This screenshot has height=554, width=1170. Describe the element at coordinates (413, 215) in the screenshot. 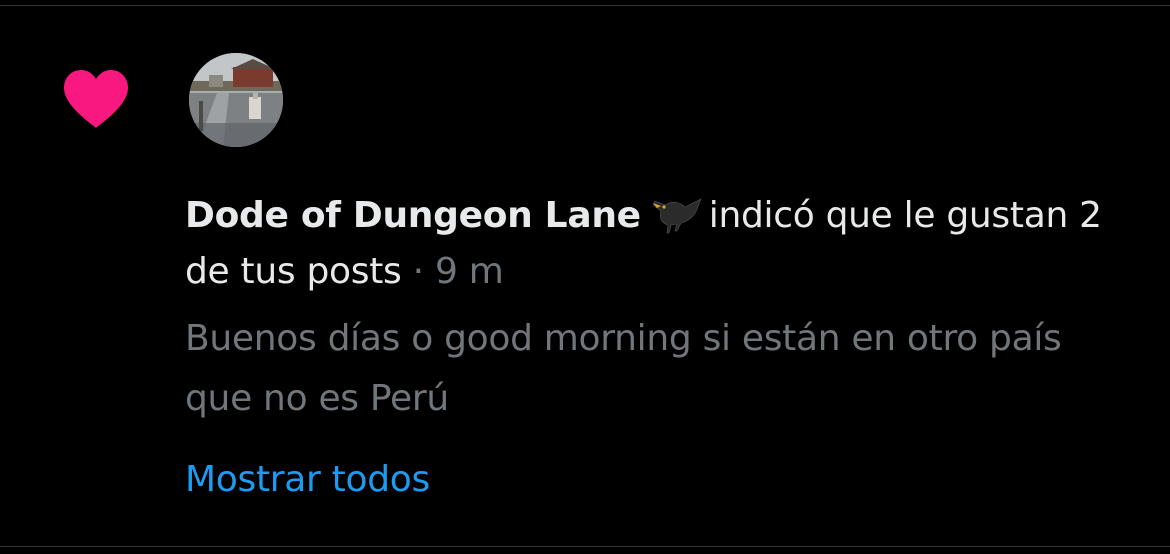

I see `author-name: Dode of Dungeon Lane` at that location.